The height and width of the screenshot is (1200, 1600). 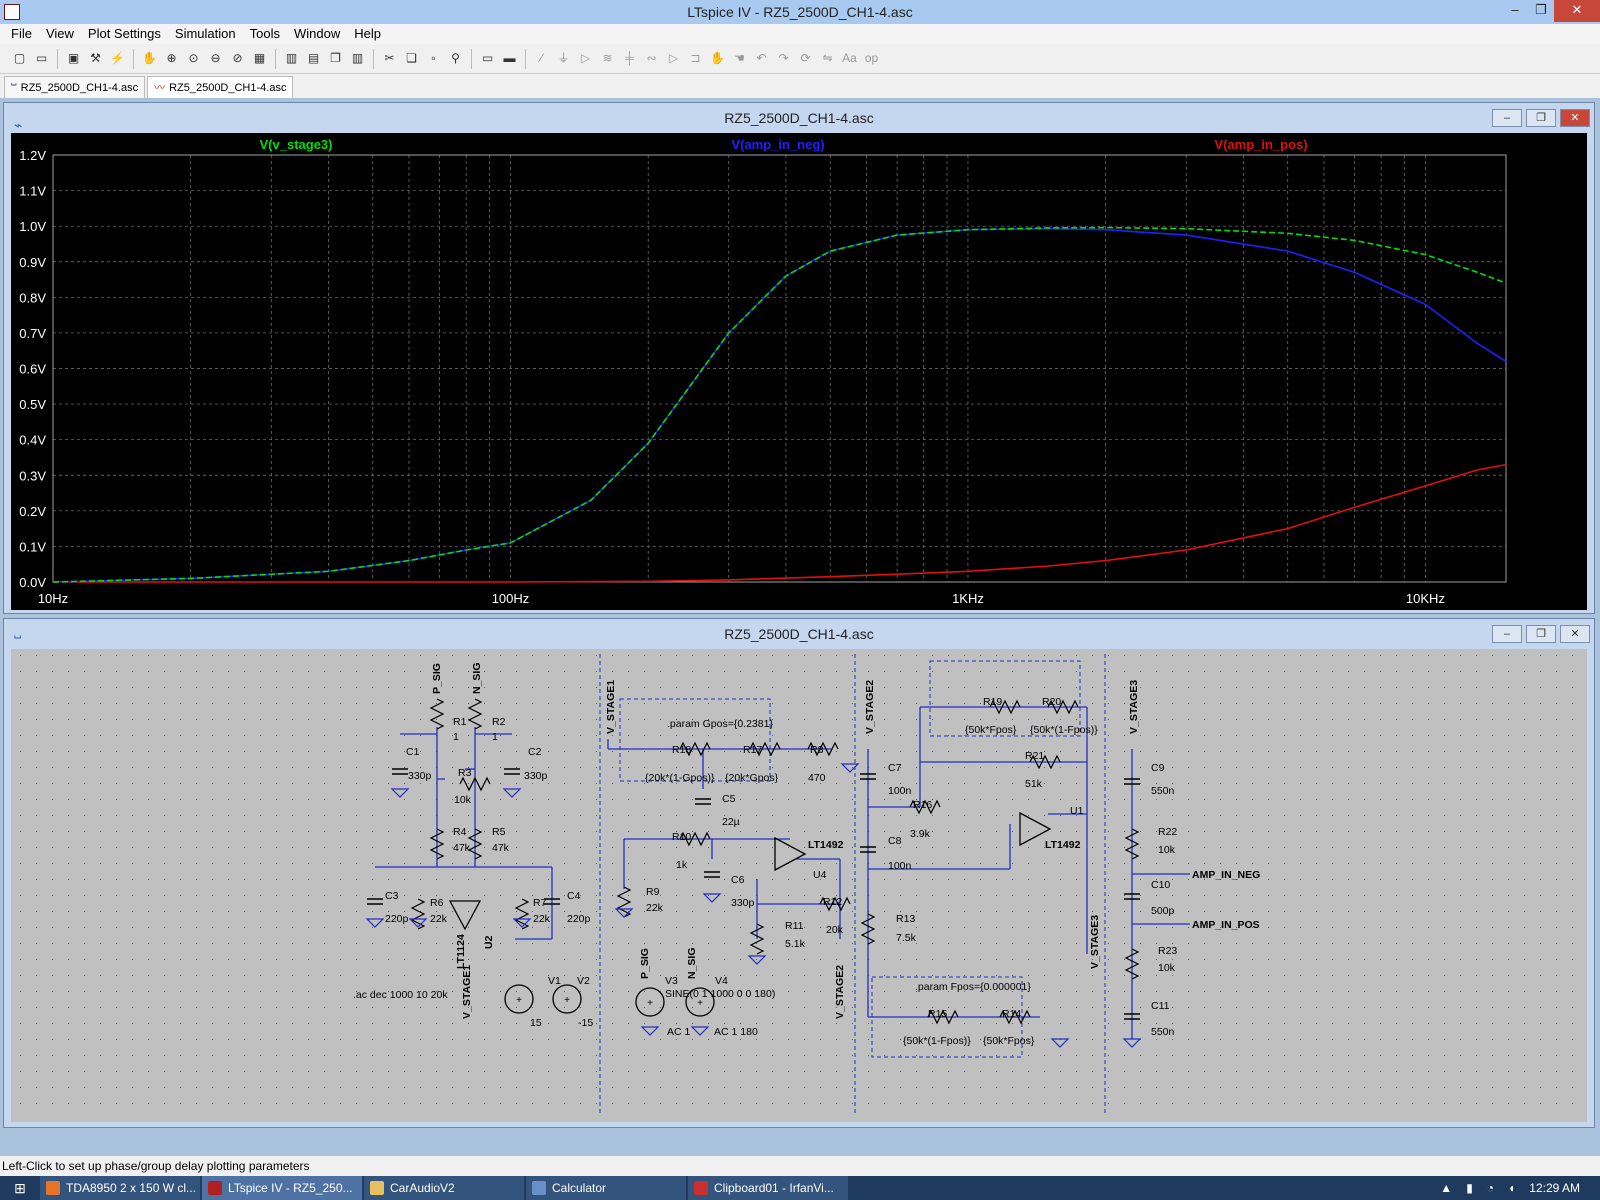 I want to click on autorange-icon: ▦, so click(x=259, y=58).